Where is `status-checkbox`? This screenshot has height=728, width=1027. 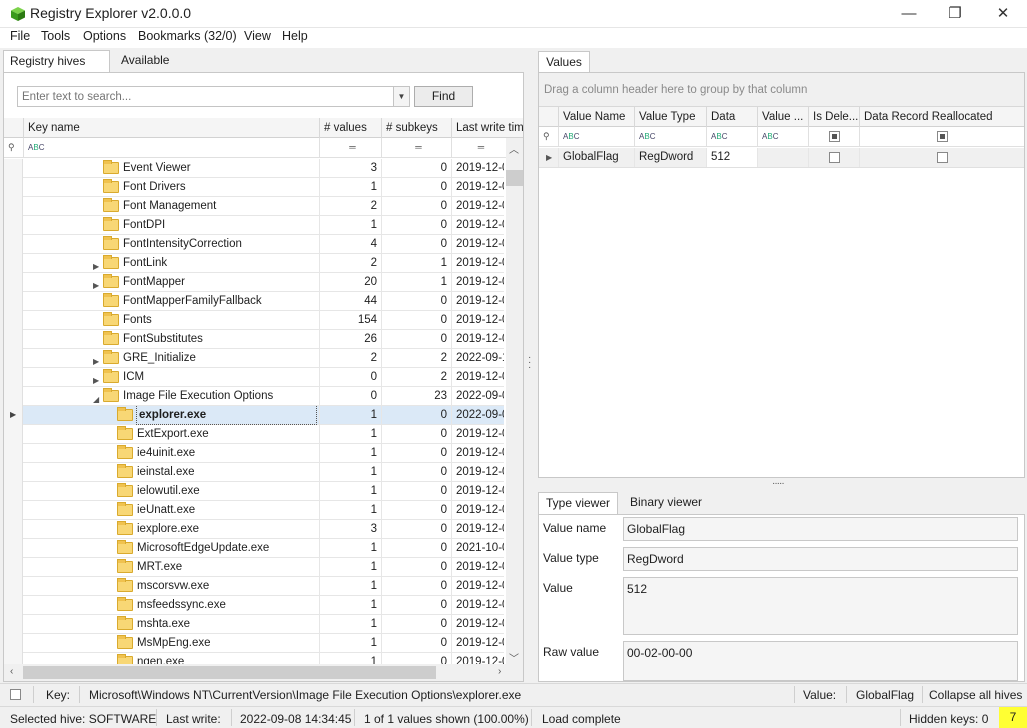 status-checkbox is located at coordinates (15, 694).